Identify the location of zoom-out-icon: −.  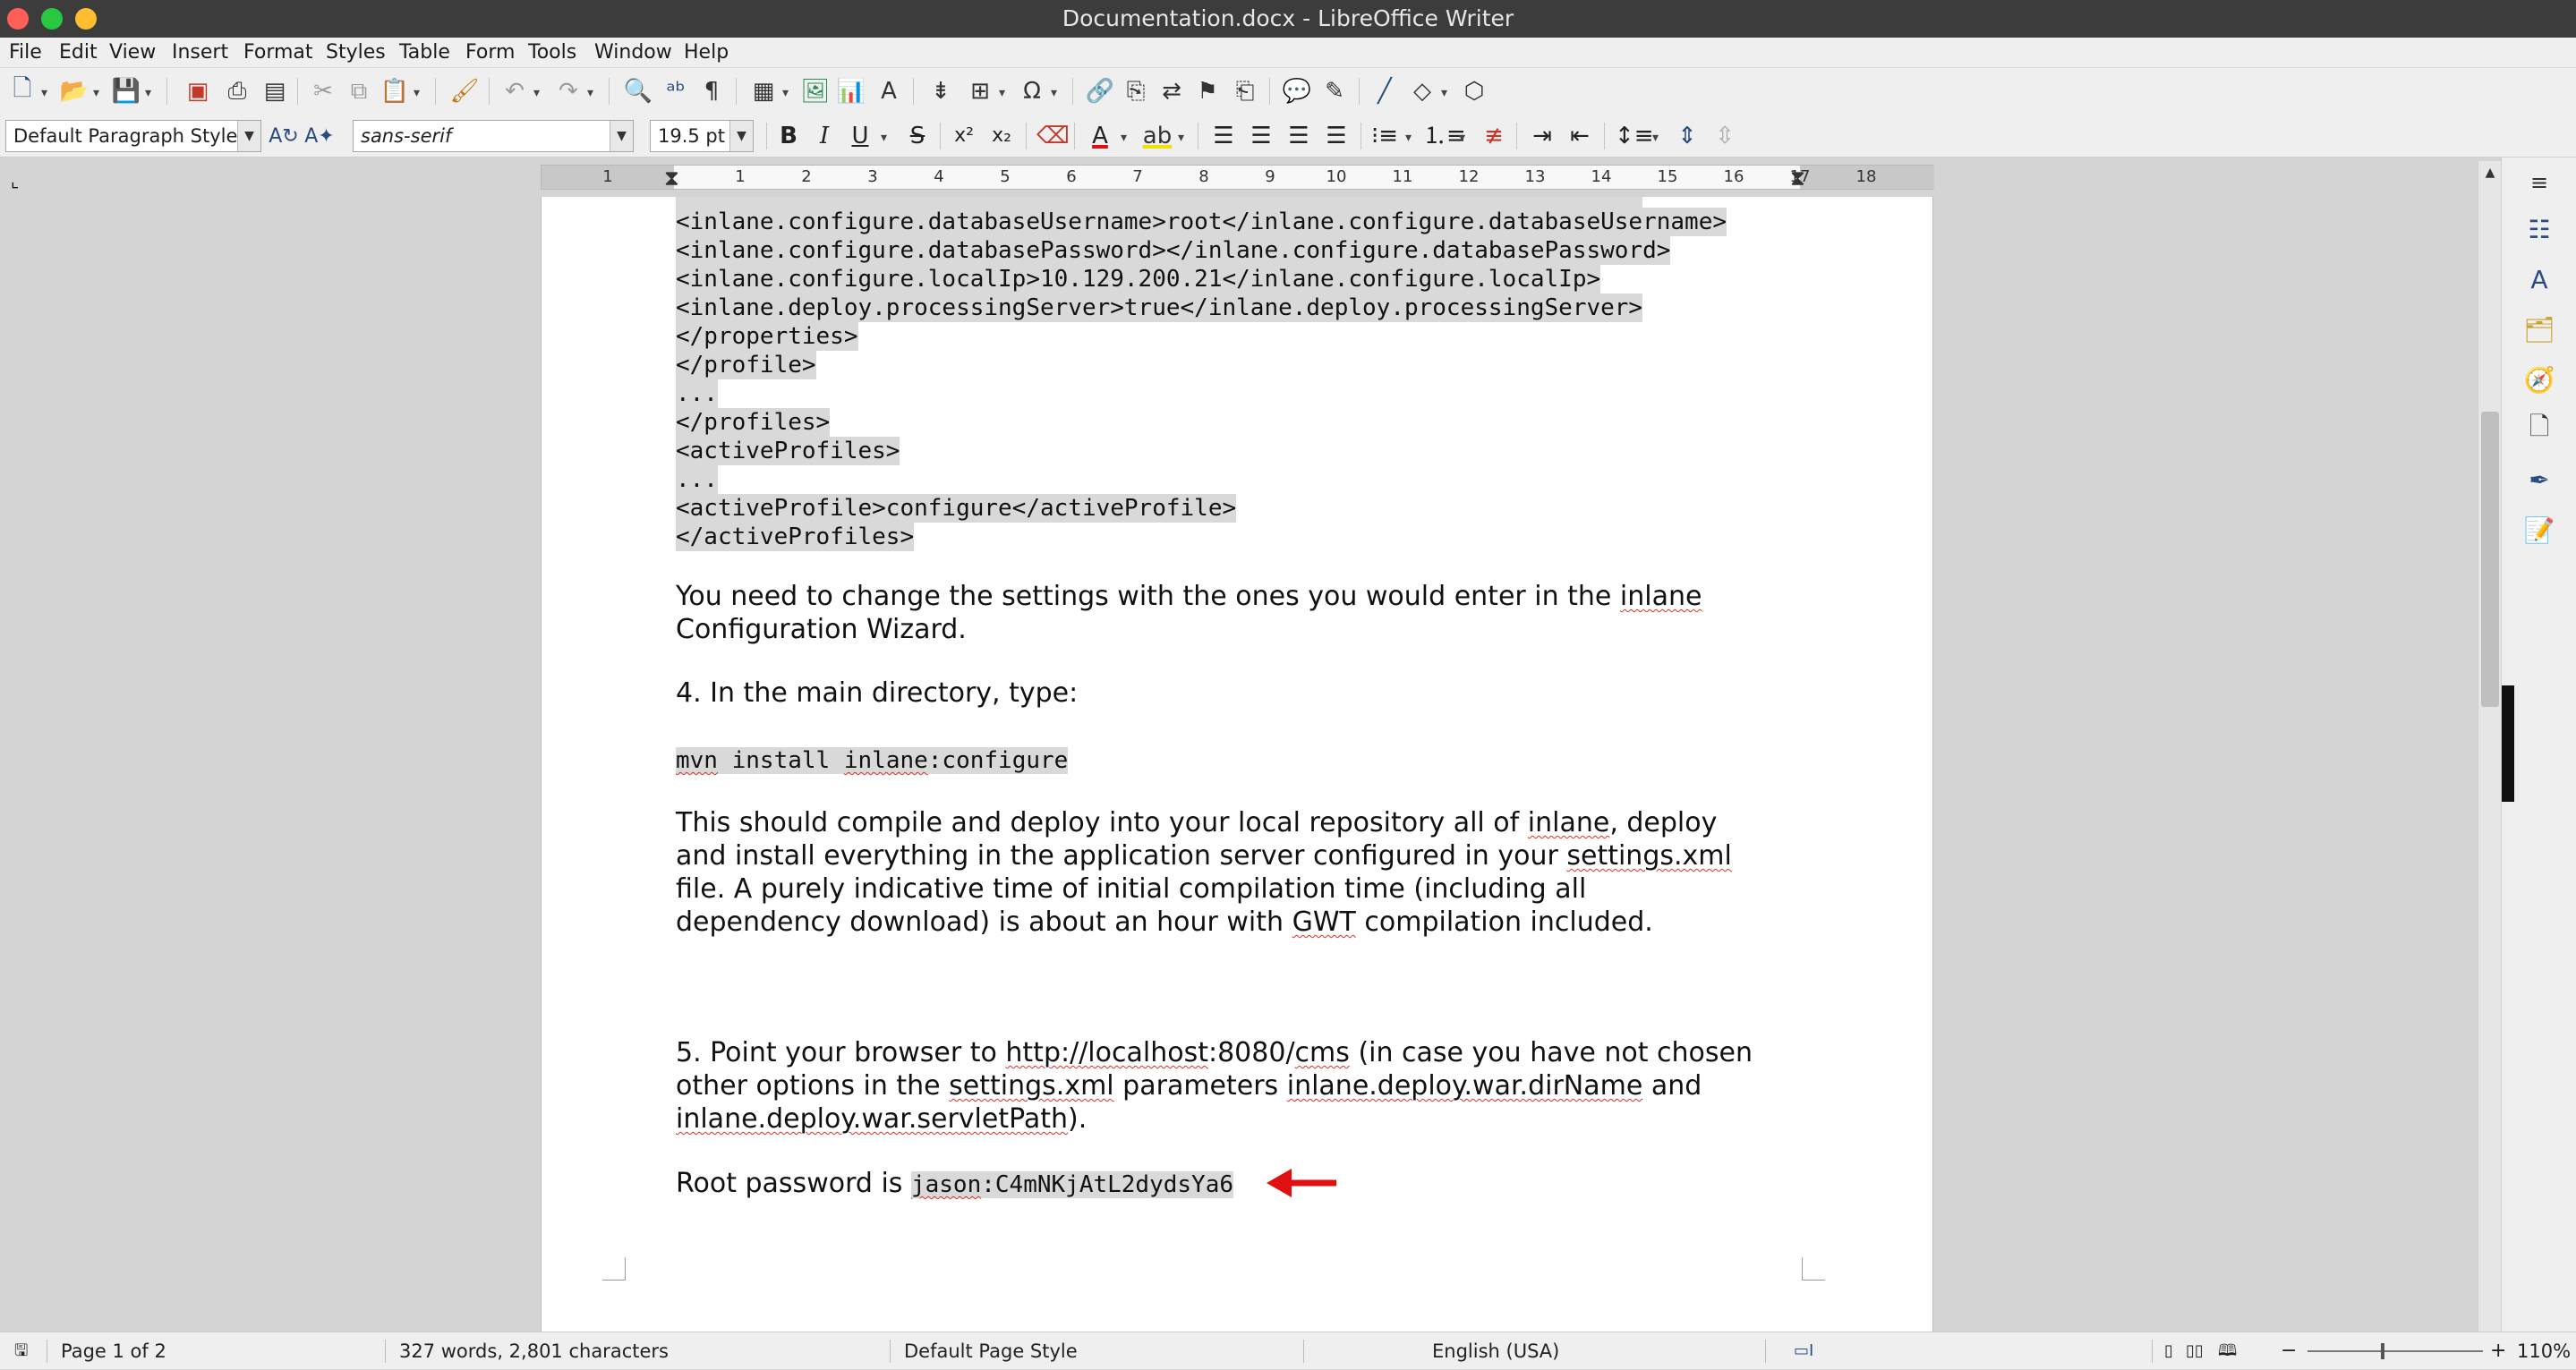
(2289, 1351).